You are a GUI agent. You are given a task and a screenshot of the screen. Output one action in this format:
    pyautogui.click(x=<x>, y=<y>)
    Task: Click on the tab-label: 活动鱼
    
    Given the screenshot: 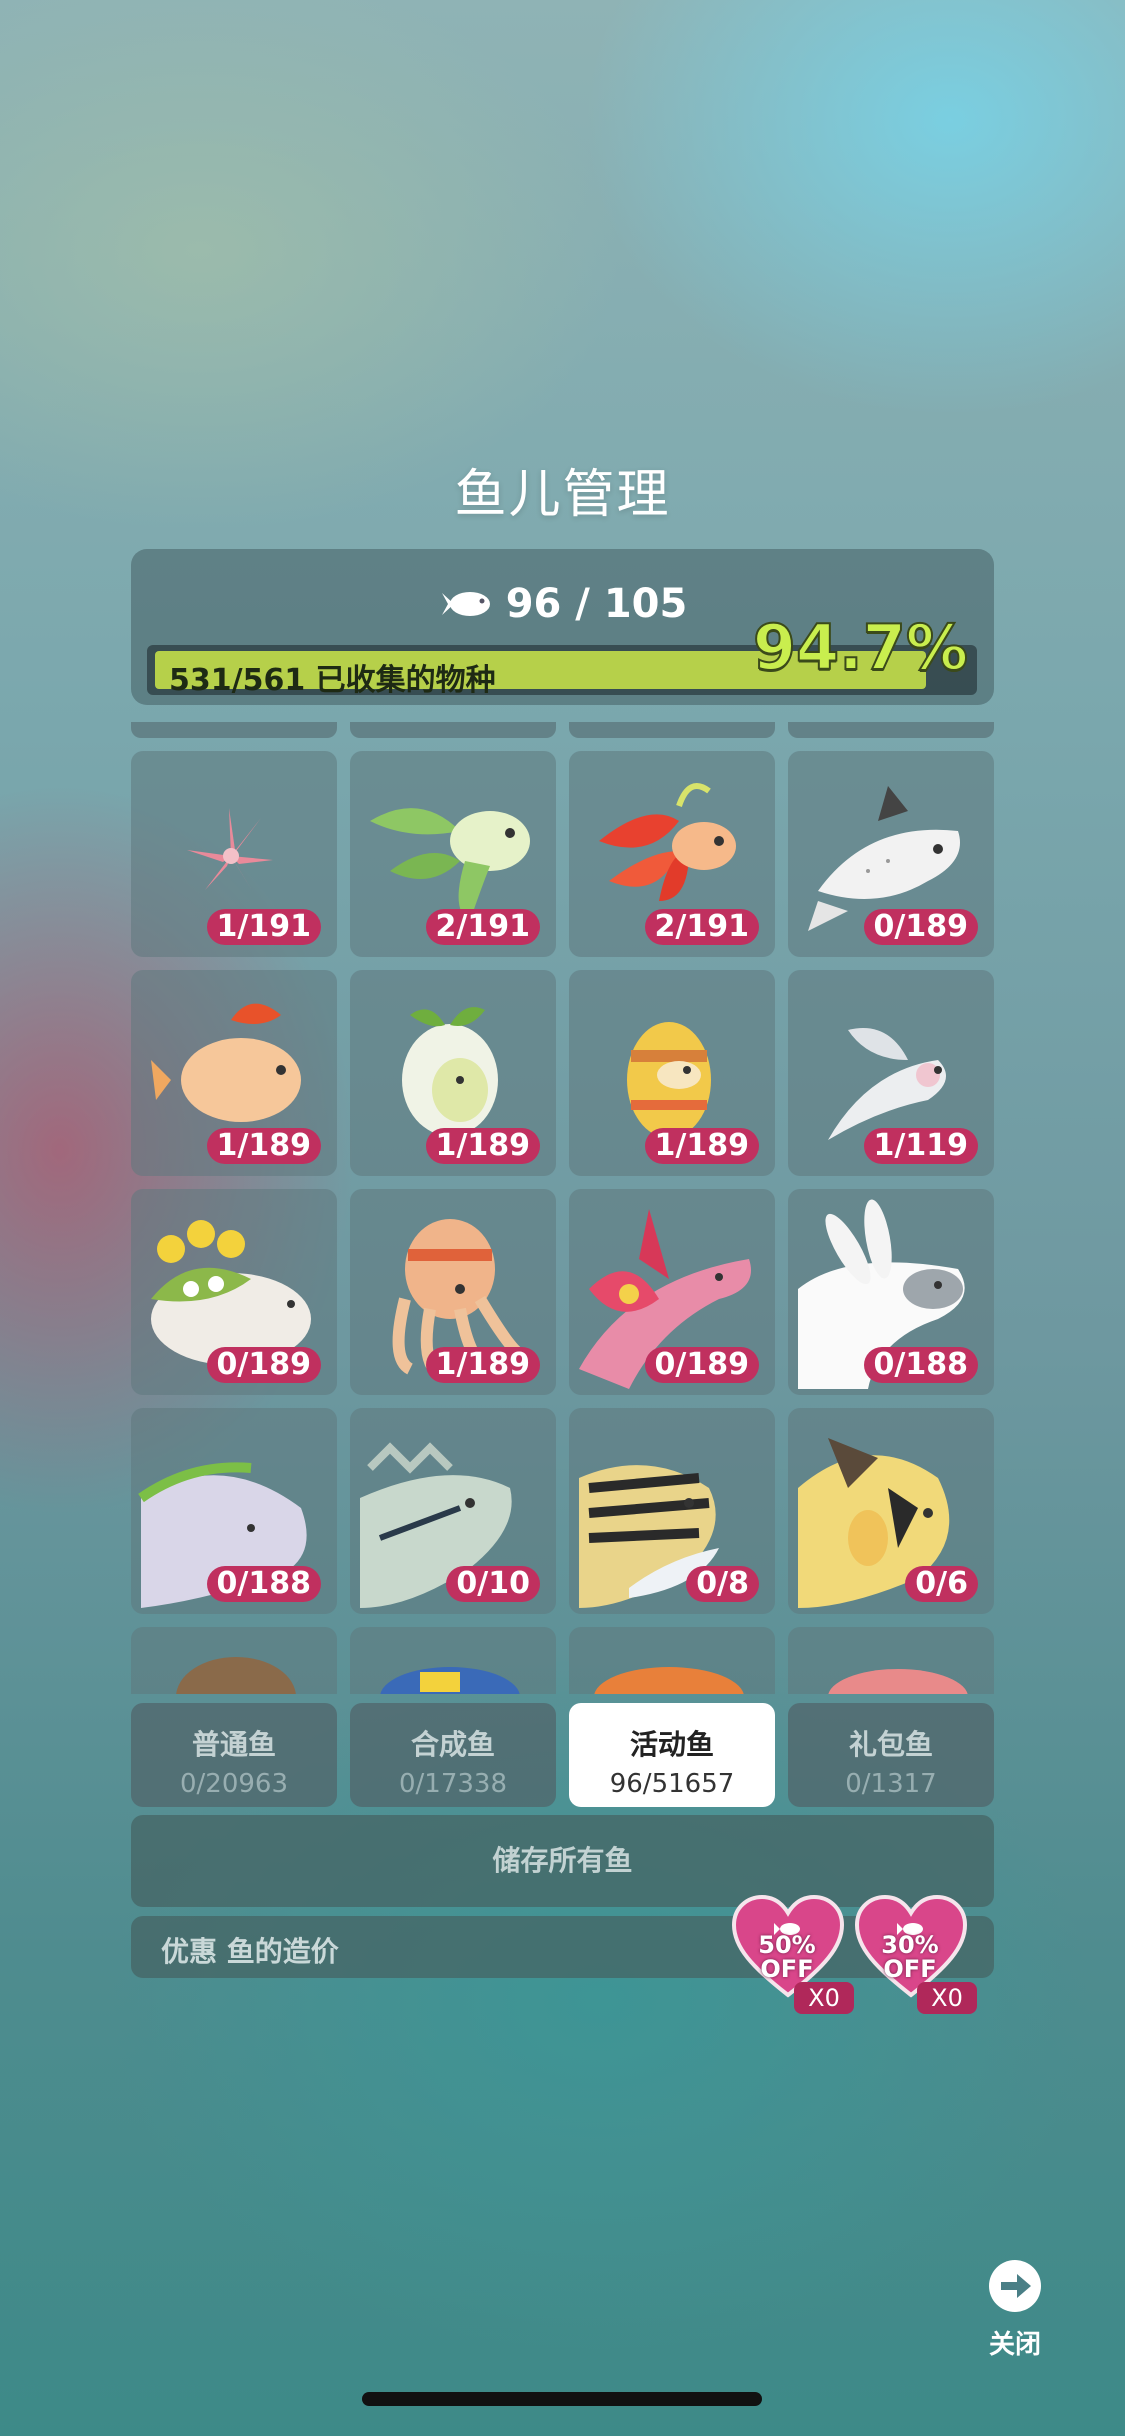 What is the action you would take?
    pyautogui.click(x=671, y=1744)
    